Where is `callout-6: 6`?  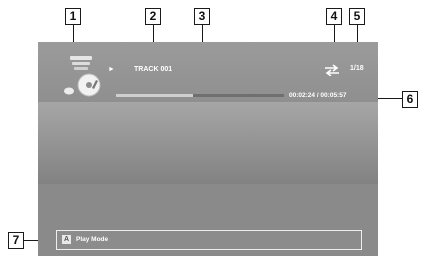 callout-6: 6 is located at coordinates (410, 99).